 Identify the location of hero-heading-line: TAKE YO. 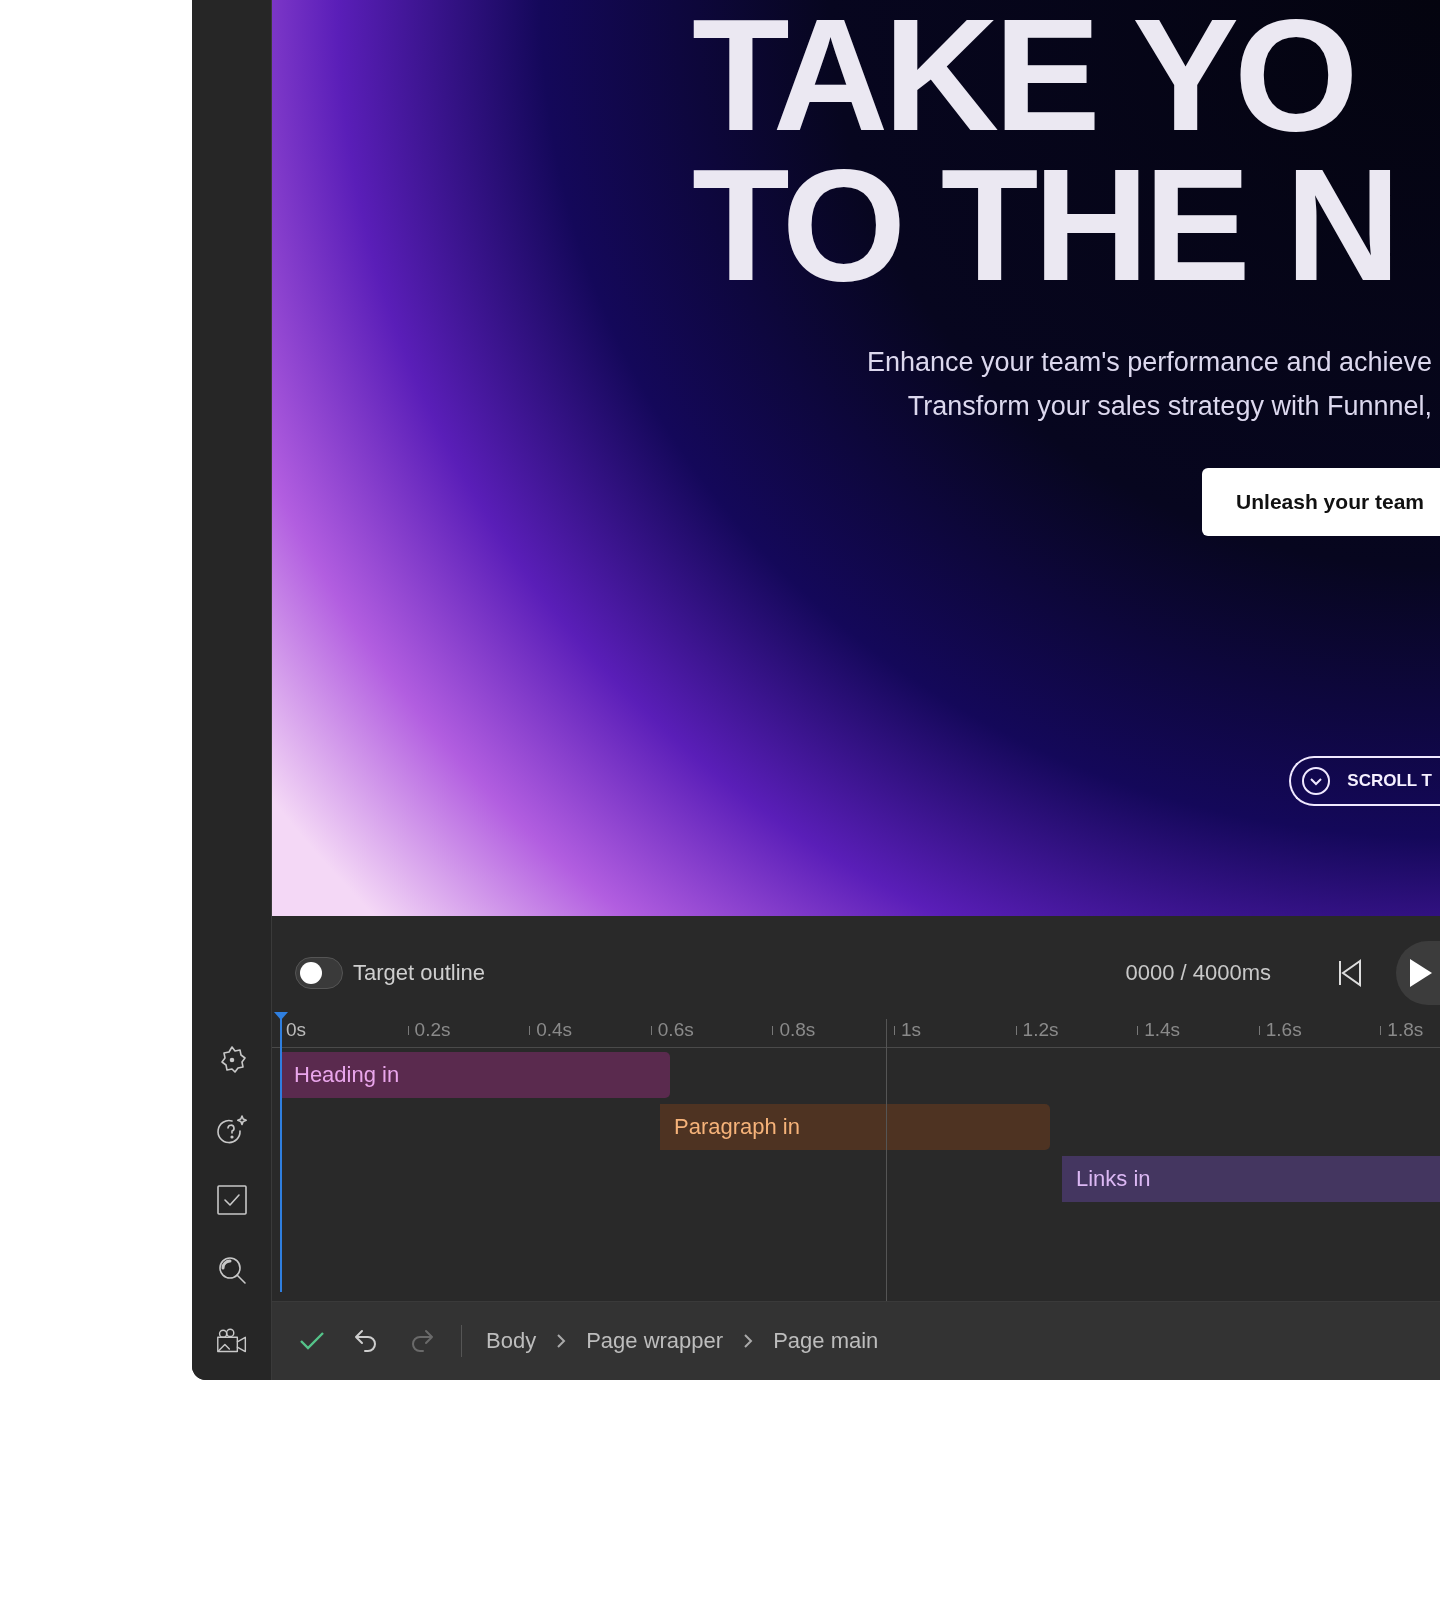
(1023, 75).